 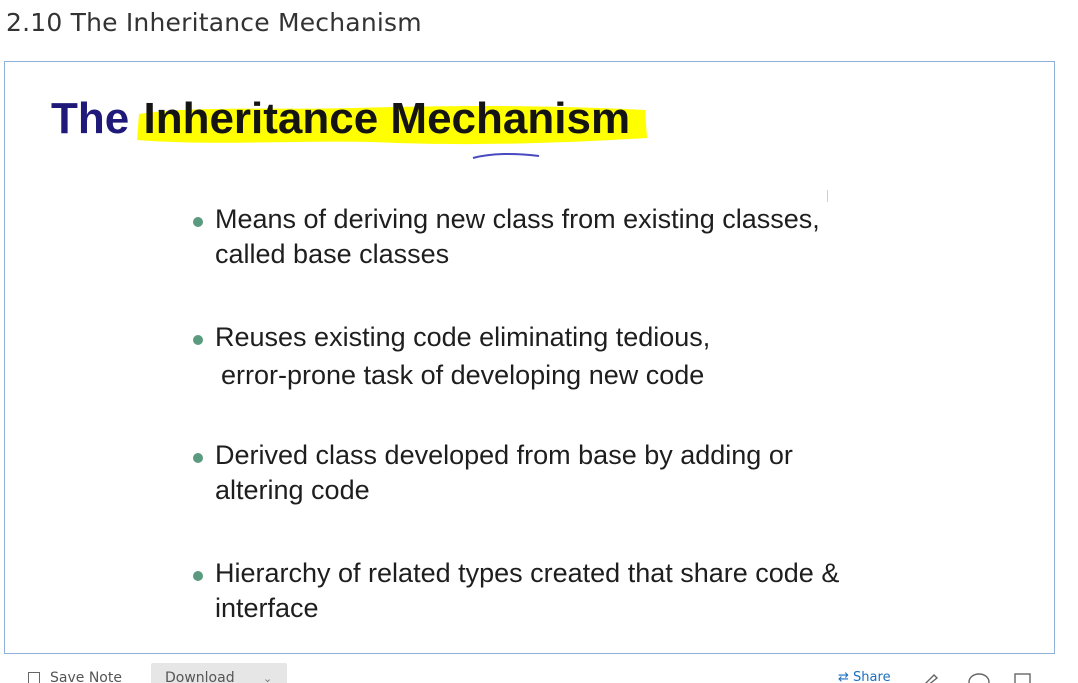 I want to click on bullet-line: altering code, so click(x=292, y=490).